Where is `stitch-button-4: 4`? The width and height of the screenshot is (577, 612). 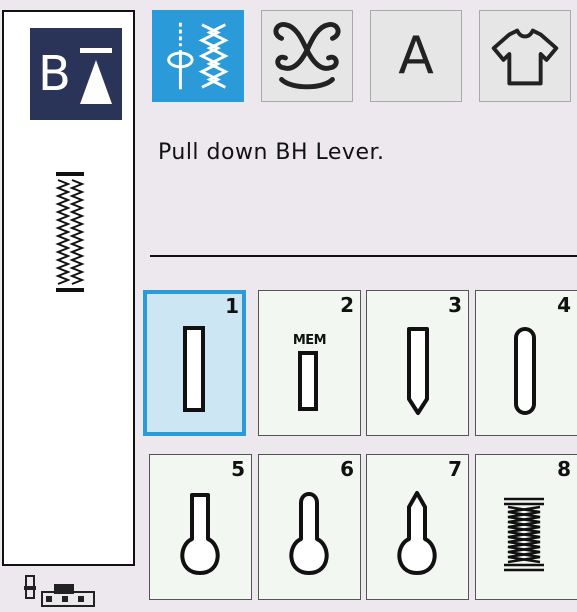 stitch-button-4: 4 is located at coordinates (526, 363).